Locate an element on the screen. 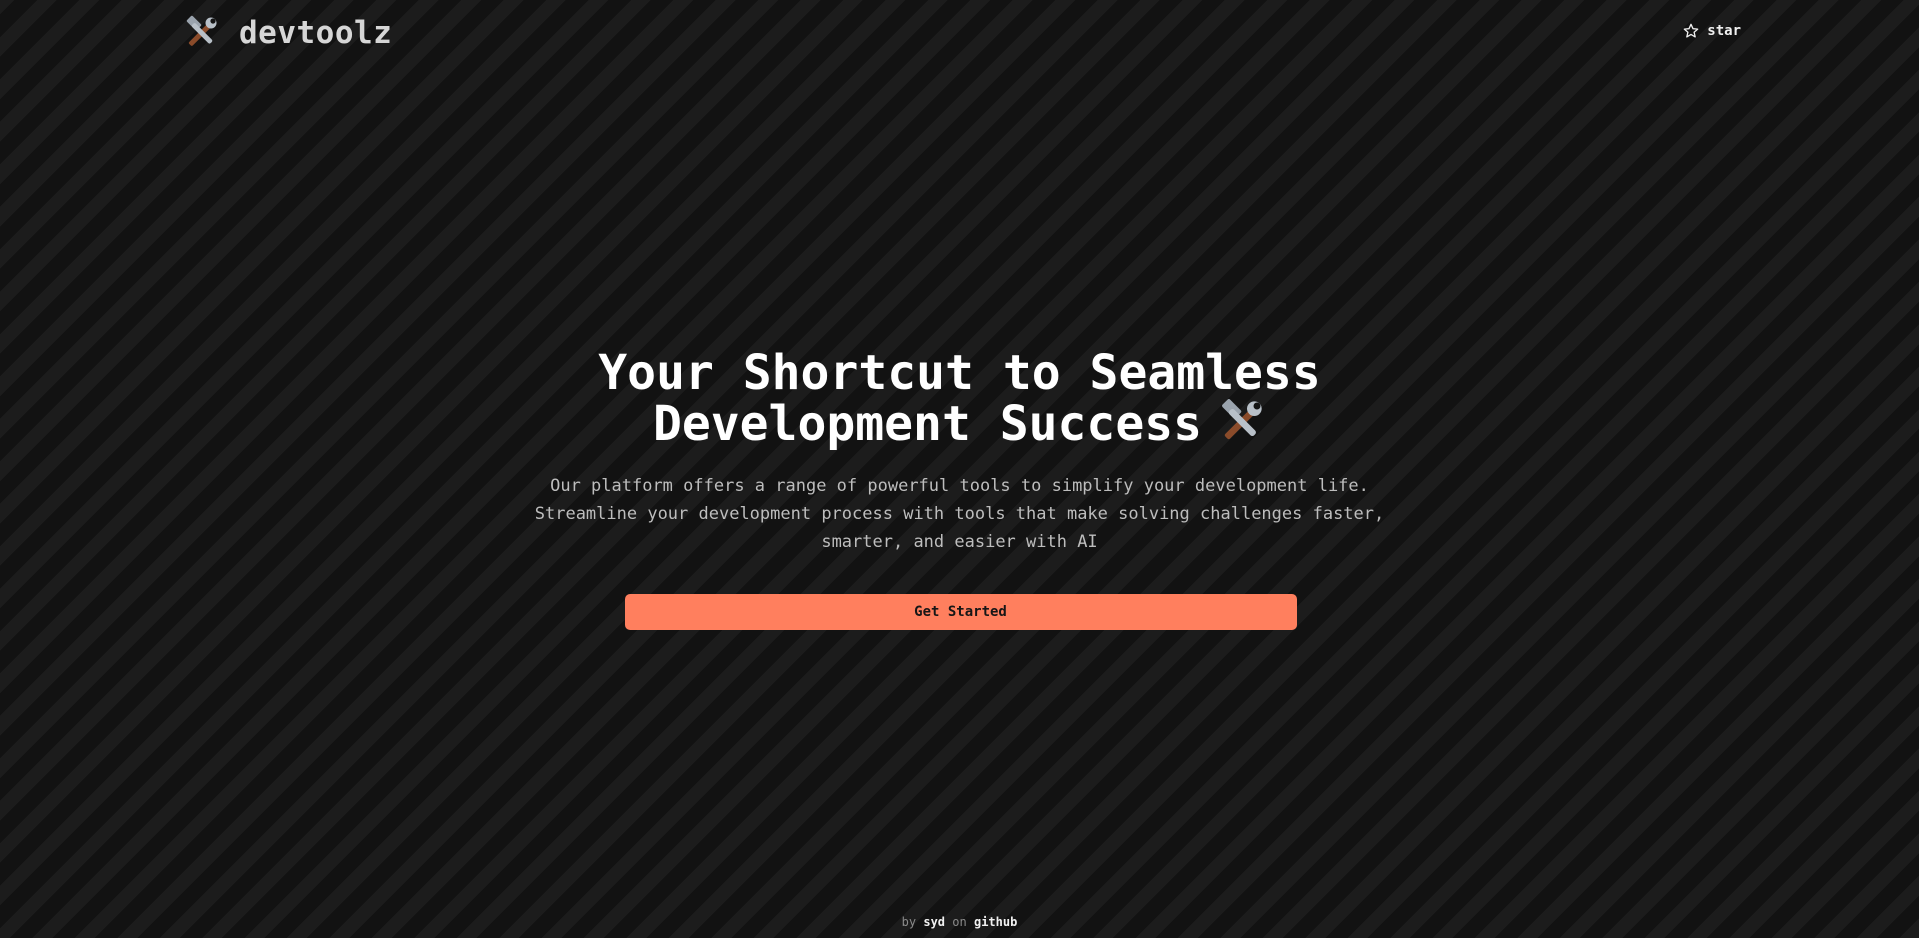 This screenshot has width=1919, height=938. footer-credit: by syd on github is located at coordinates (959, 922).